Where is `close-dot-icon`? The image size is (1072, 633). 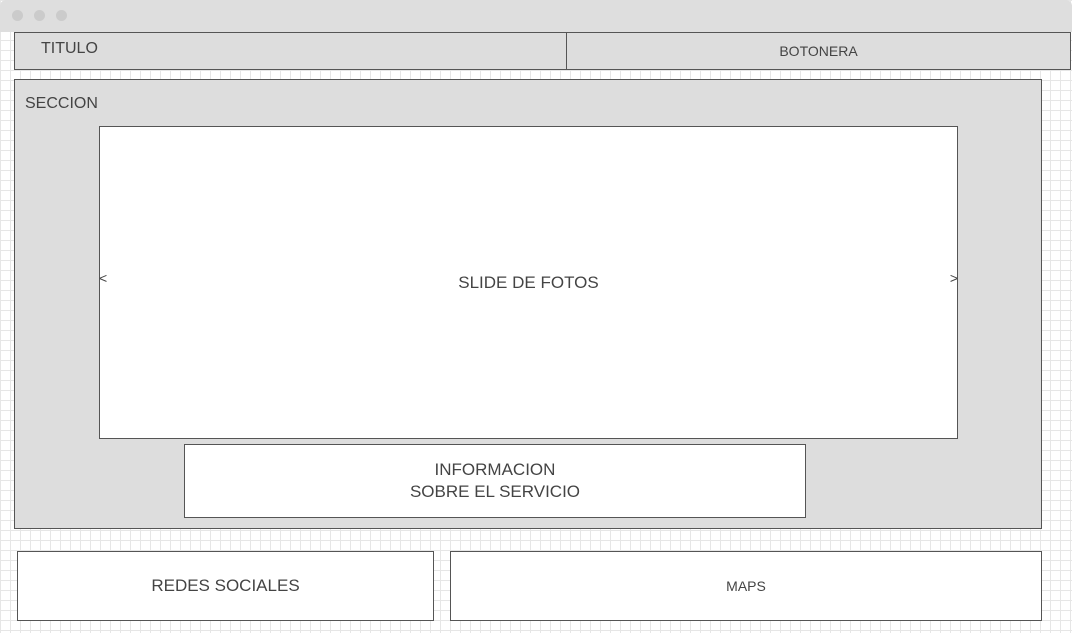
close-dot-icon is located at coordinates (17, 15).